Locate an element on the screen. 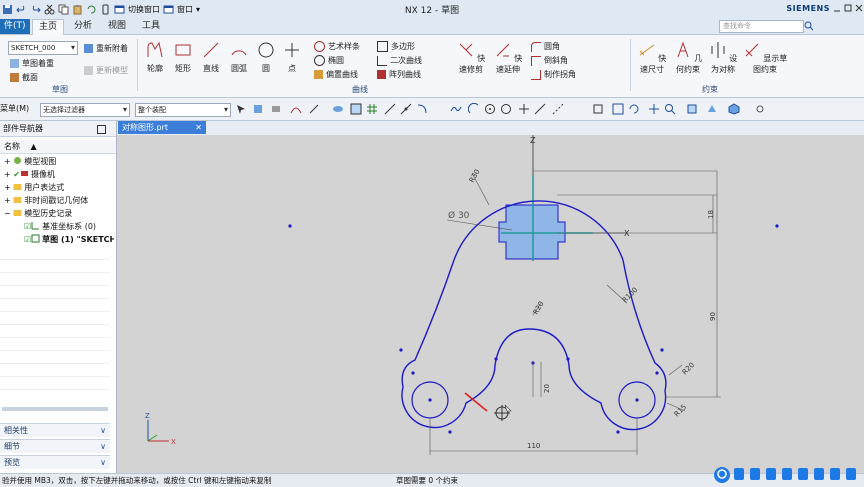 The height and width of the screenshot is (487, 864). maximize-button is located at coordinates (848, 8).